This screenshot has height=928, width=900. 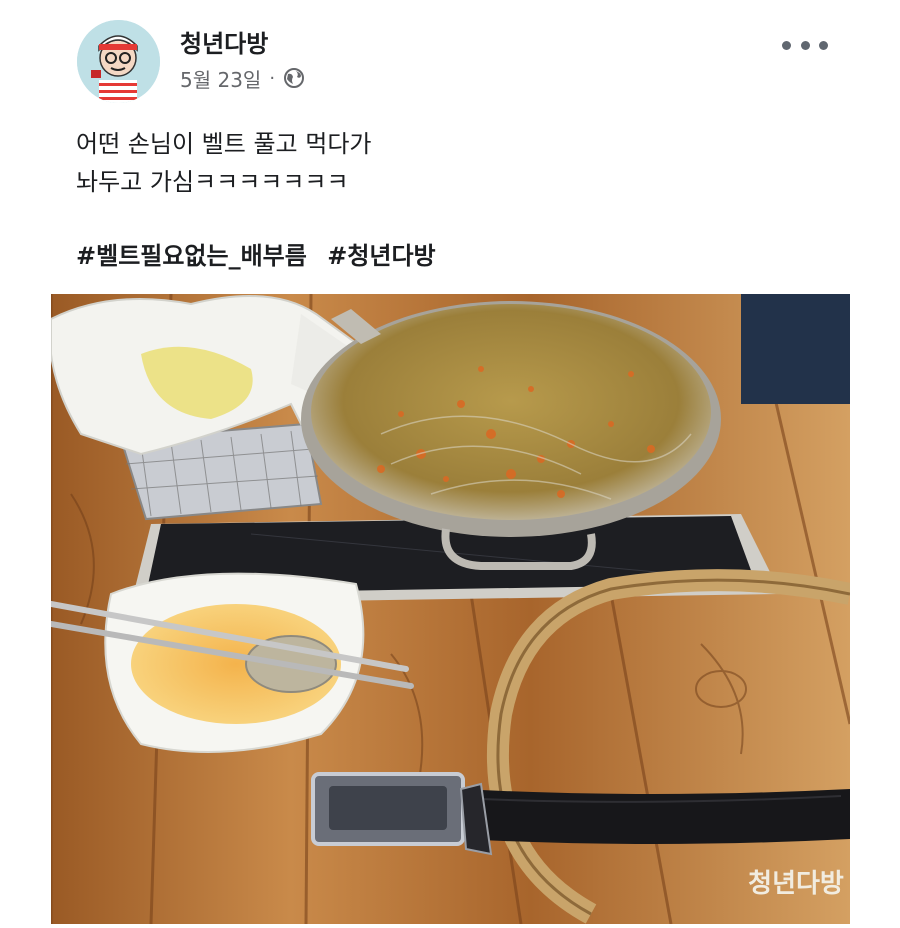 I want to click on page-avatar, so click(x=118, y=61).